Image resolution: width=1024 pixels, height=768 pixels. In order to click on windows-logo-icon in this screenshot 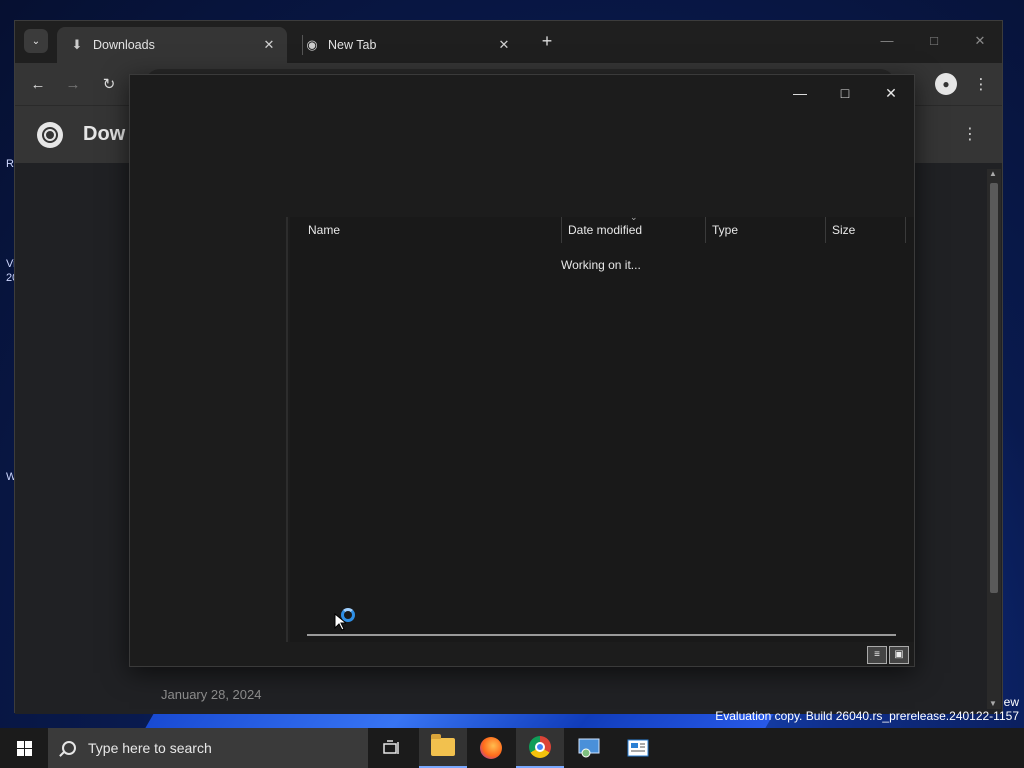, I will do `click(24, 748)`.